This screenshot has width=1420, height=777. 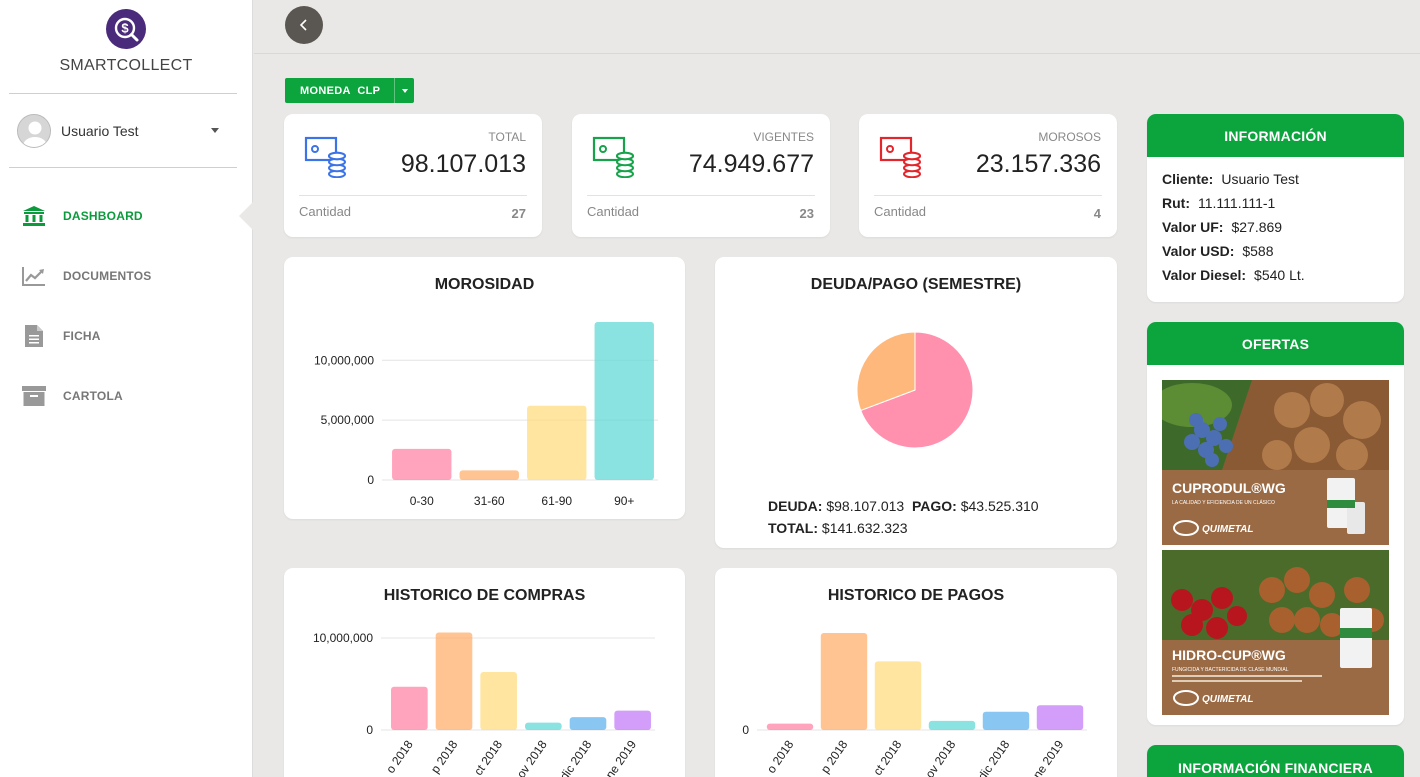 What do you see at coordinates (1275, 343) in the screenshot?
I see `ofertas-title: OFERTAS` at bounding box center [1275, 343].